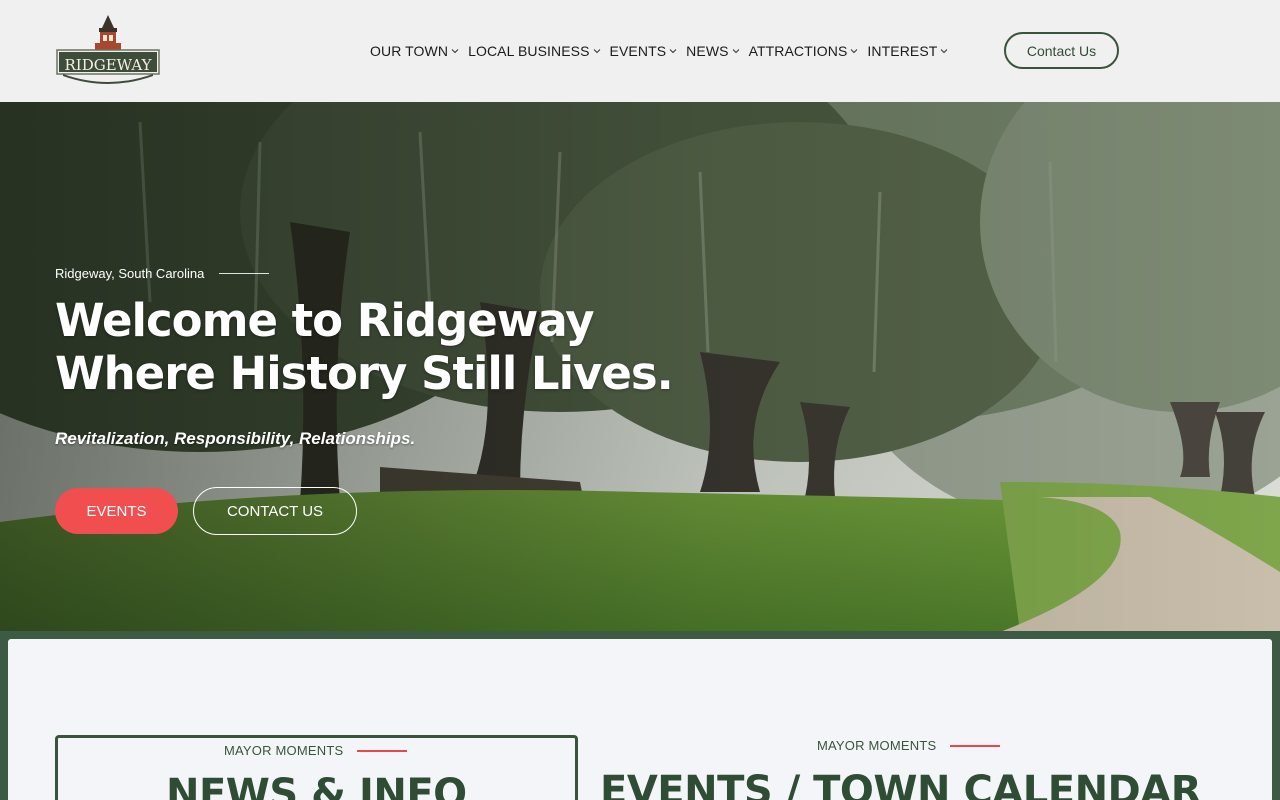 The height and width of the screenshot is (800, 1280). I want to click on nav-label: EVENTS, so click(638, 51).